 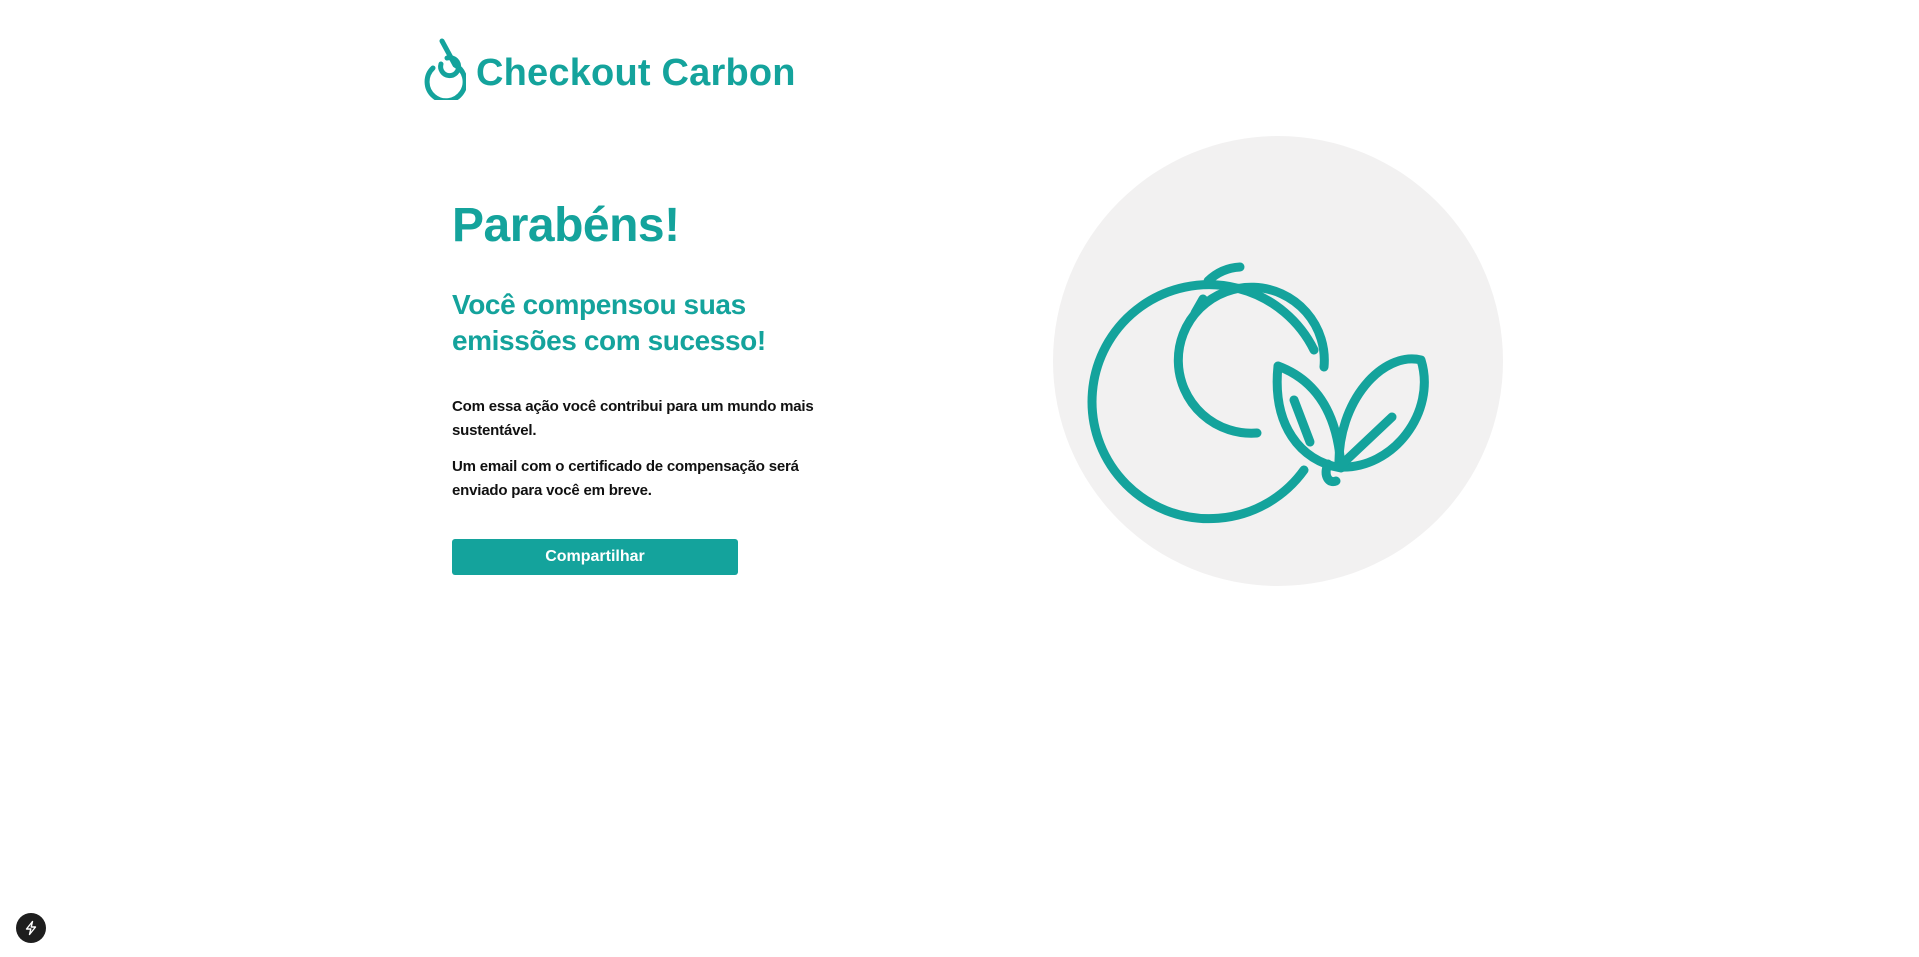 I want to click on illustration-circle, so click(x=1278, y=361).